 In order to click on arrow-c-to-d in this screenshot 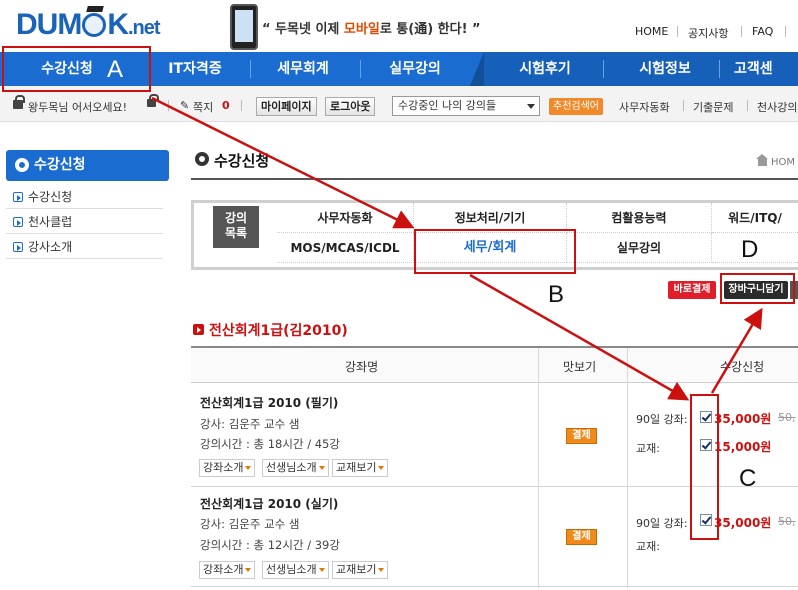, I will do `click(736, 350)`.